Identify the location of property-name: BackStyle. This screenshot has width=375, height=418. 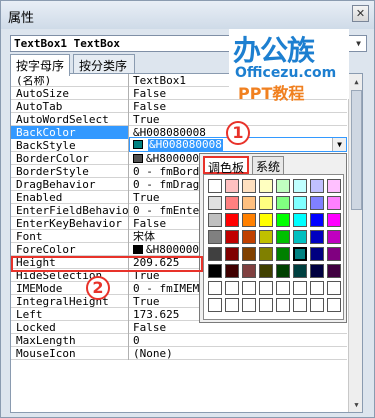
(70, 145).